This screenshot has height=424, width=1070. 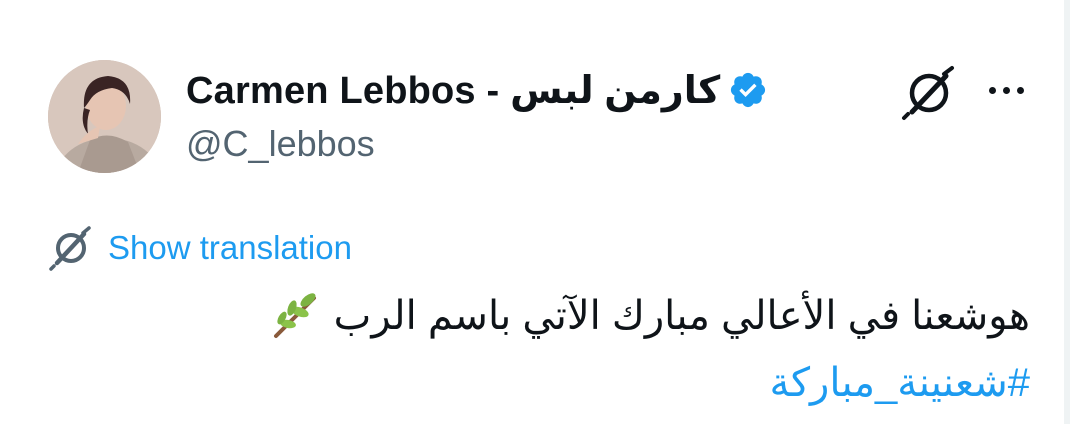 I want to click on hashtag-link: #شعنينة_مباركة, so click(x=900, y=383).